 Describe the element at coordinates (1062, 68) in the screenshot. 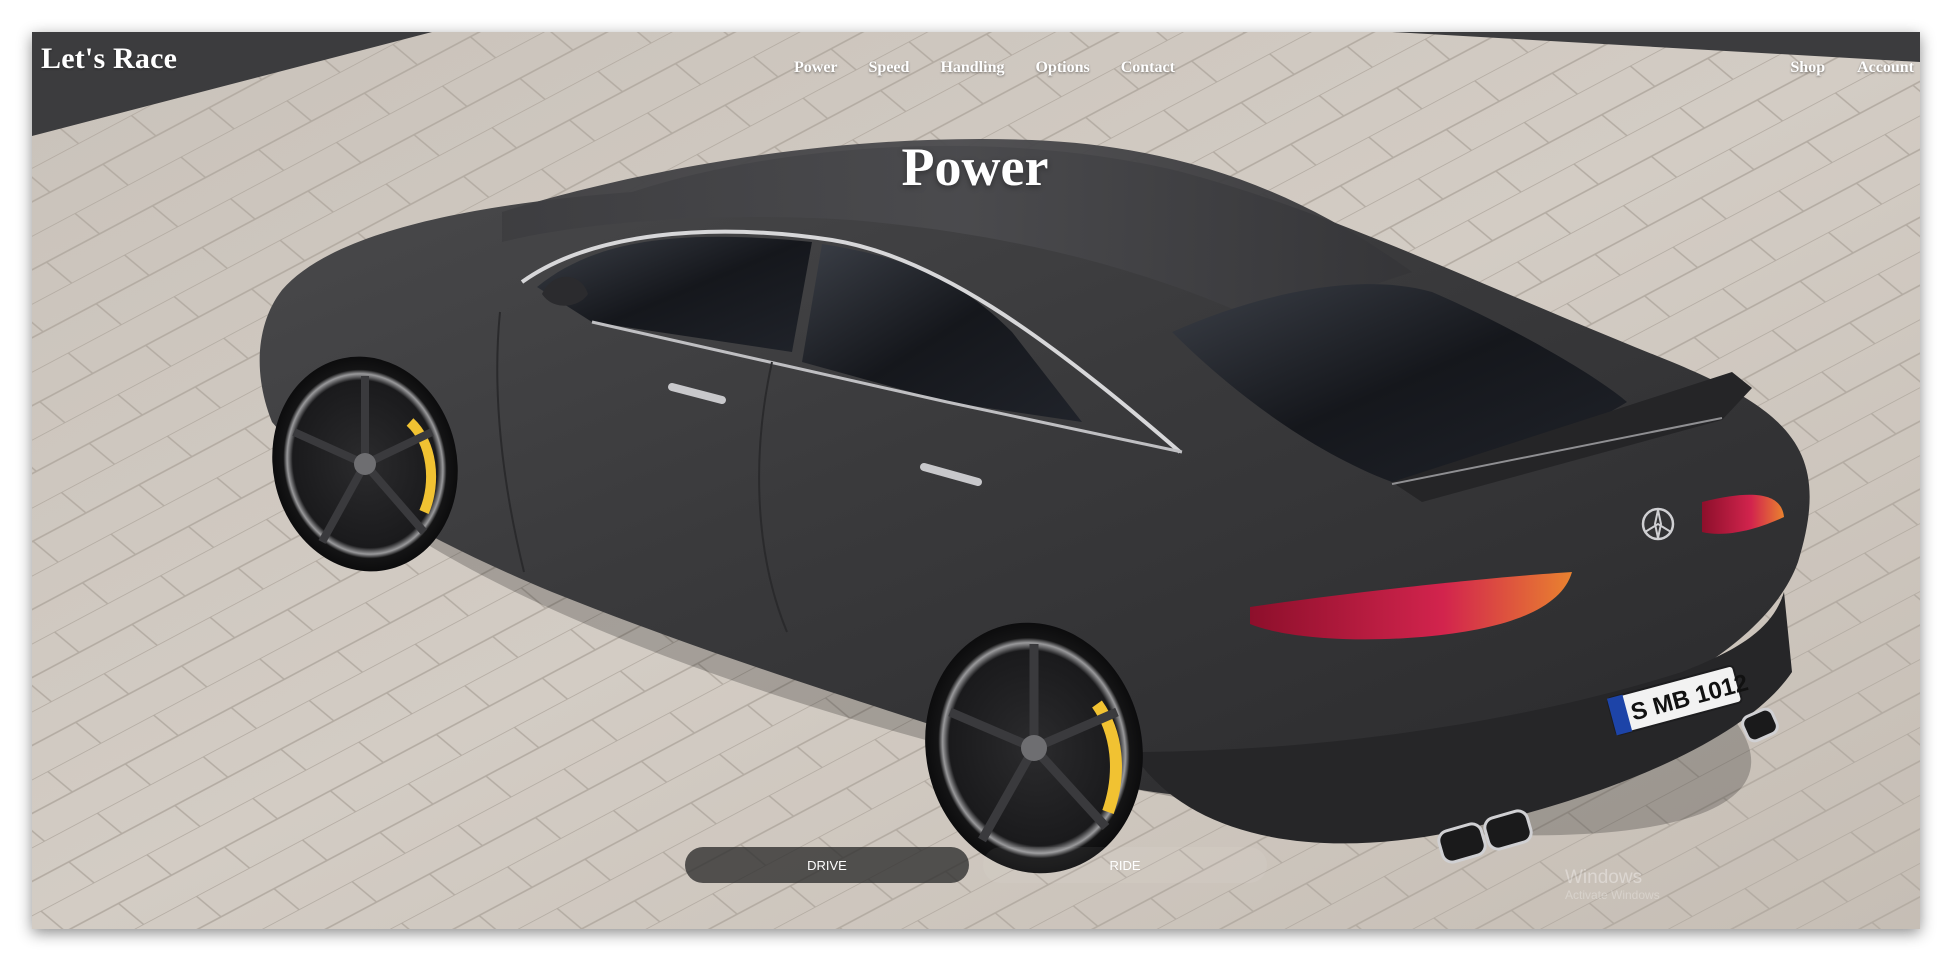

I see `nav-link-options: Options` at that location.